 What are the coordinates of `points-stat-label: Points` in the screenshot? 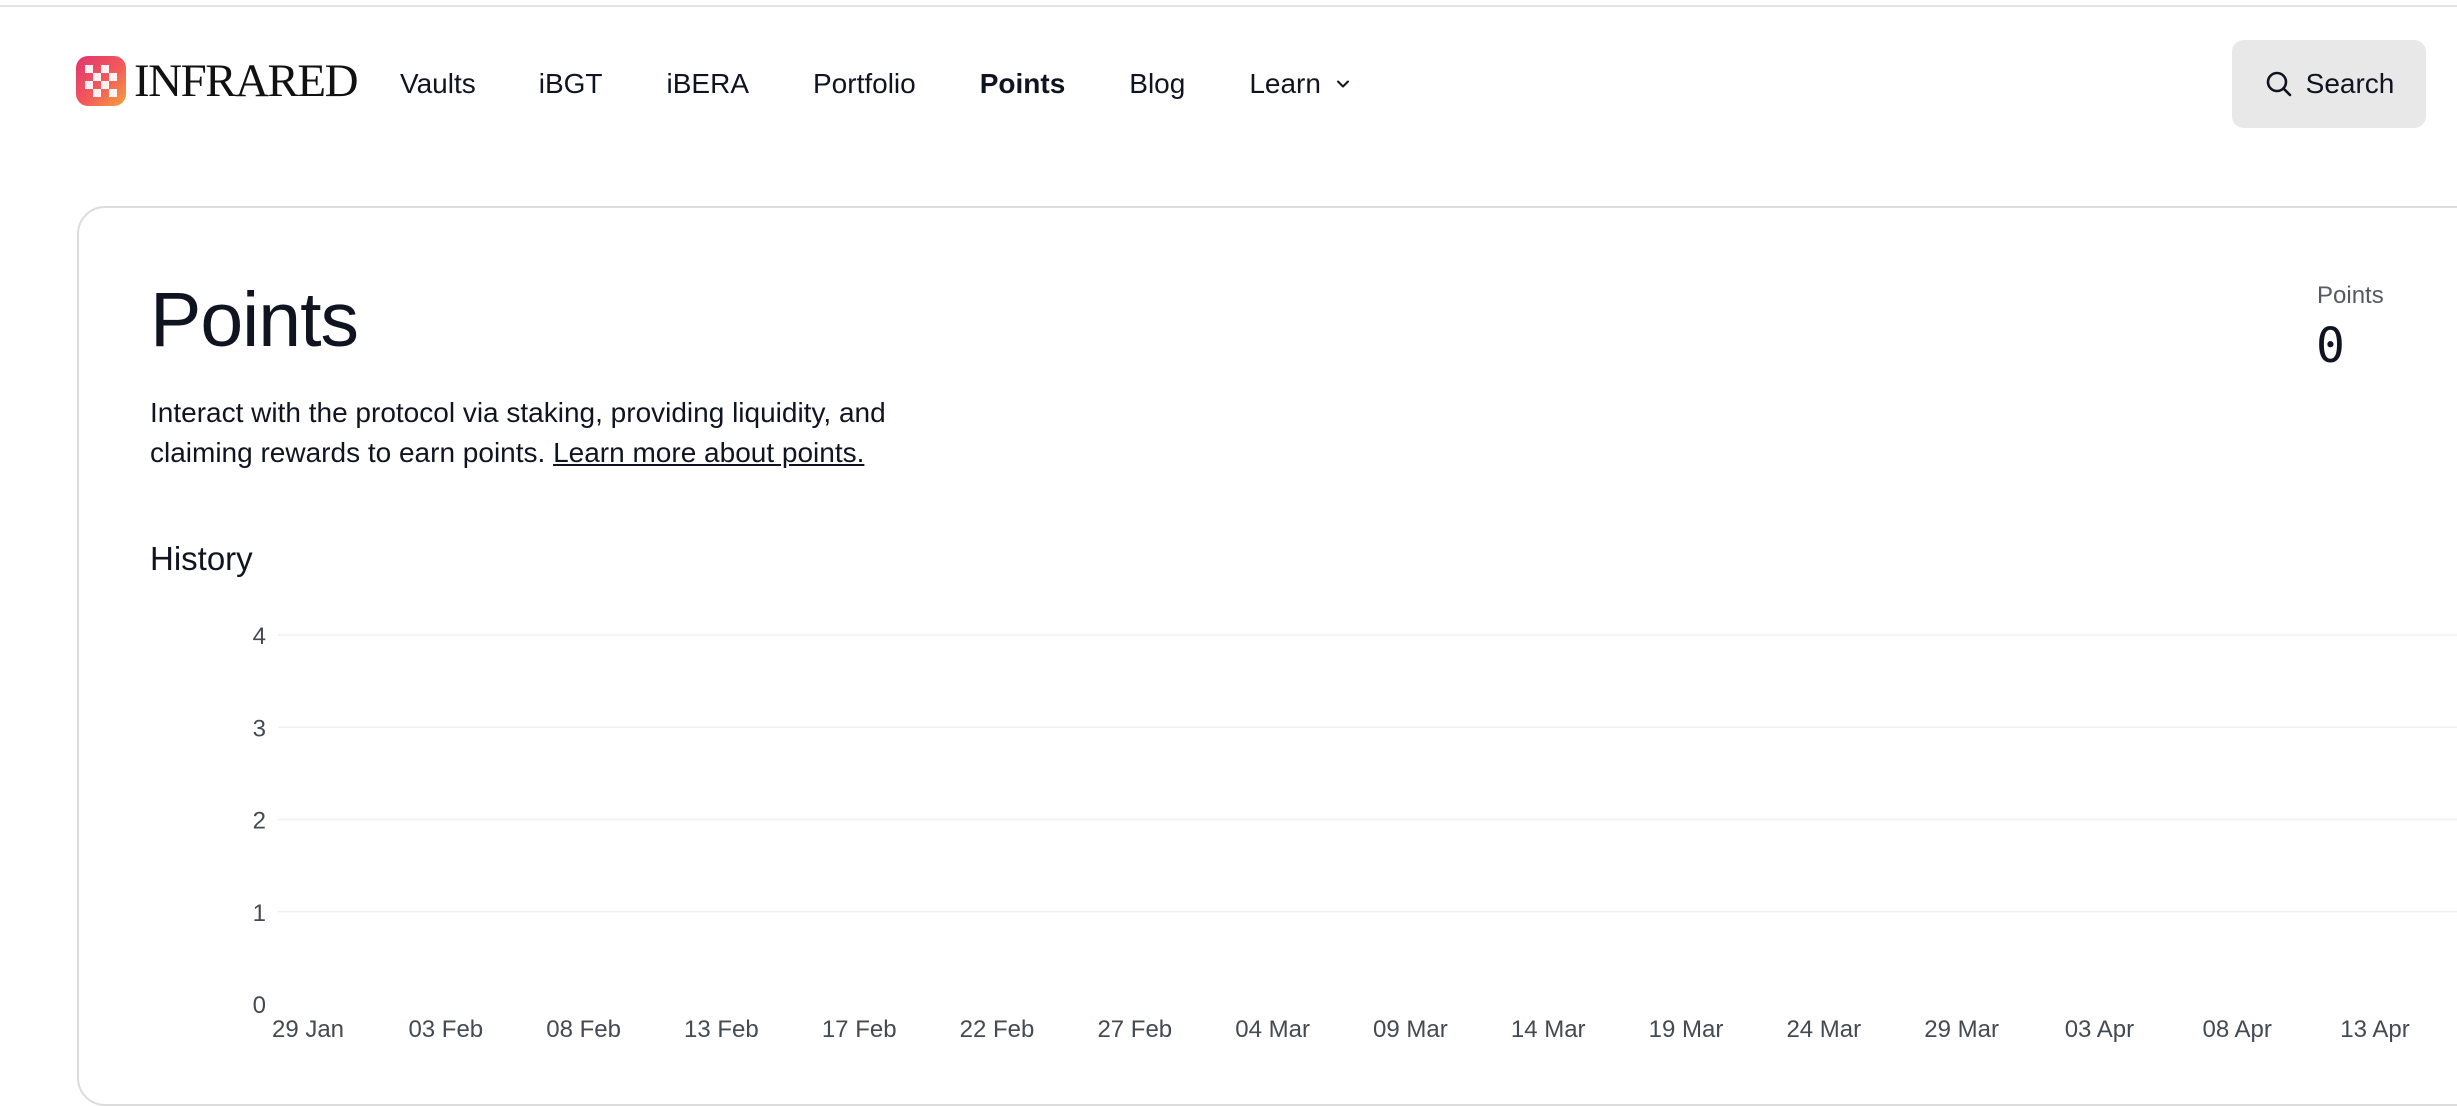 It's located at (2350, 295).